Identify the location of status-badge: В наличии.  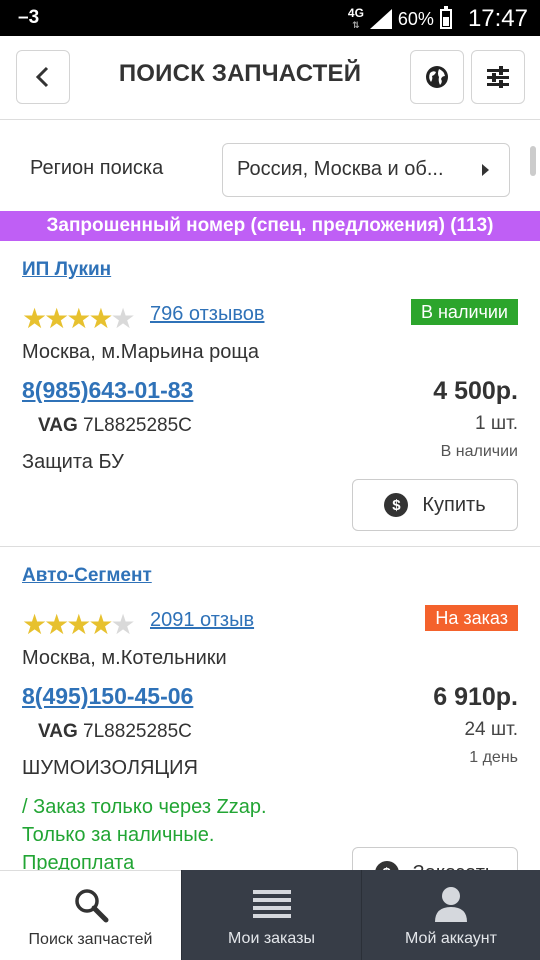
(464, 312).